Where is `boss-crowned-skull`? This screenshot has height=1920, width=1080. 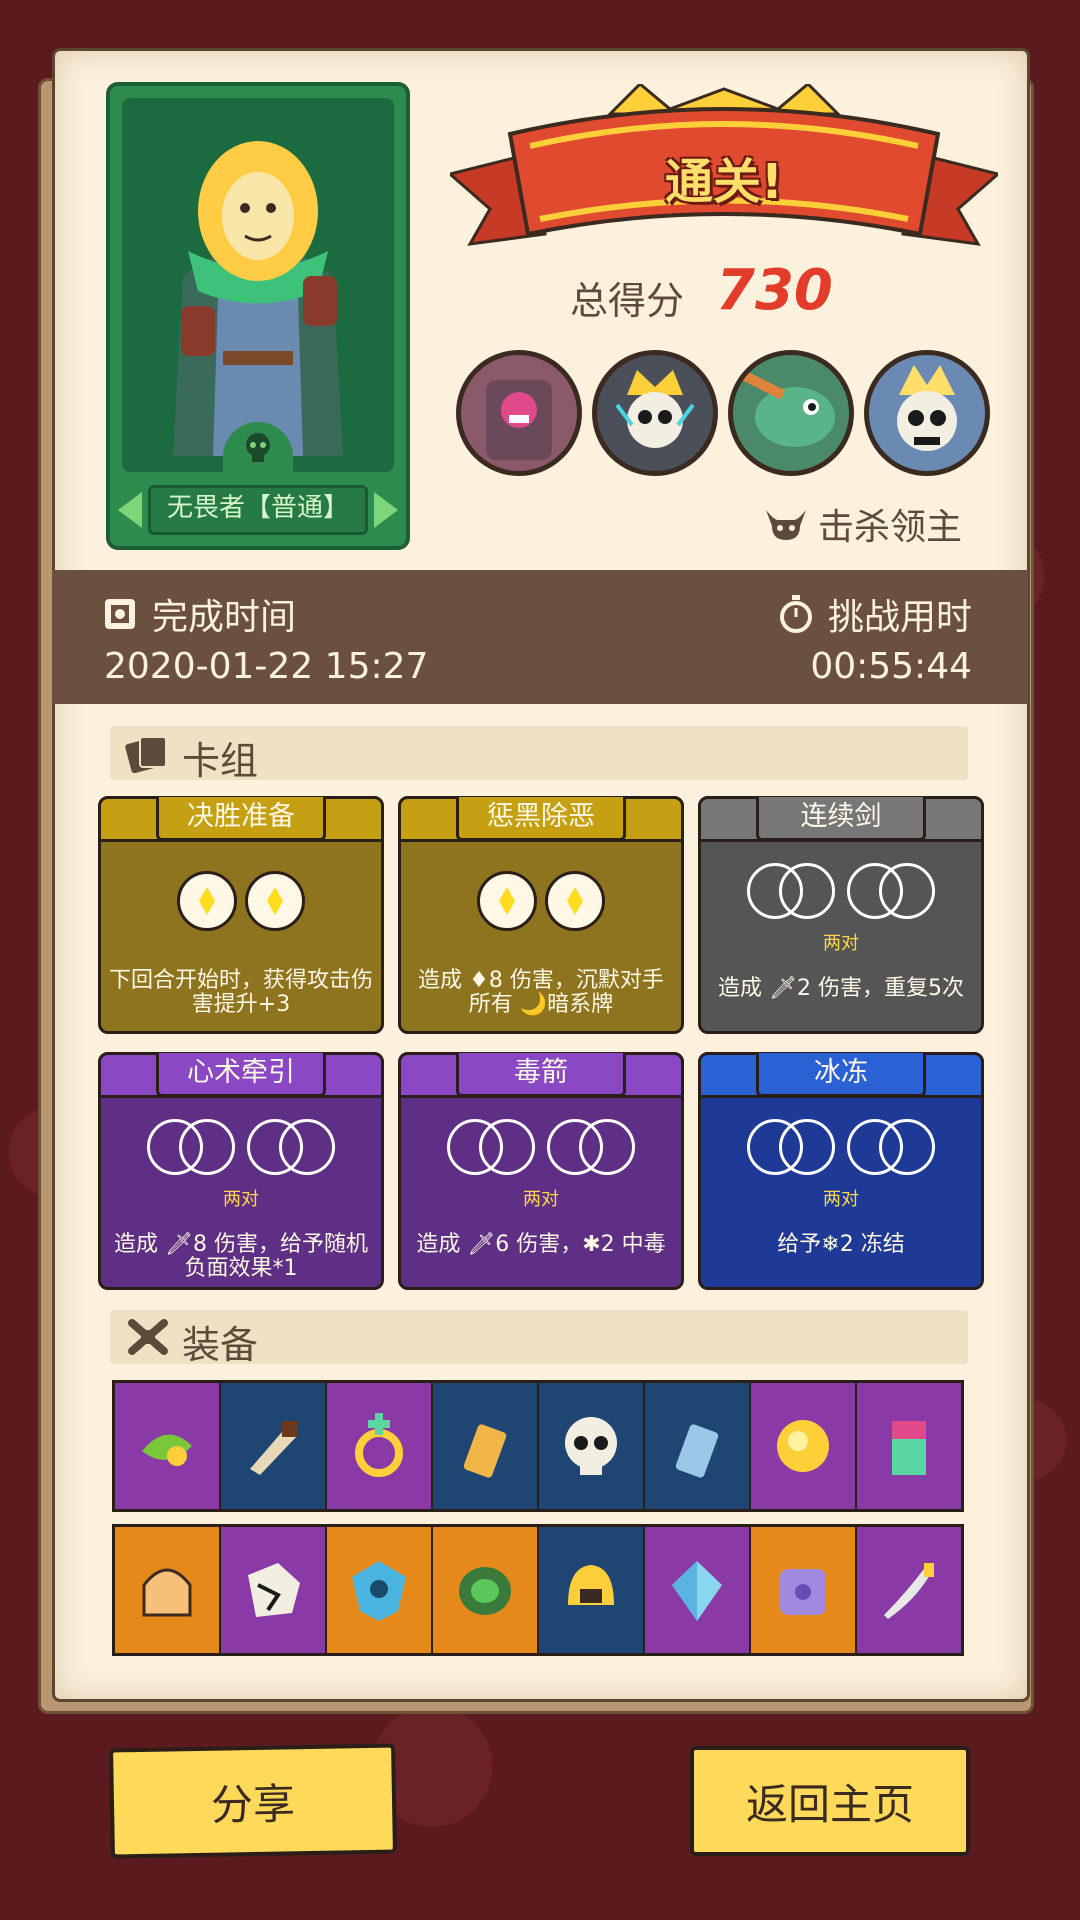 boss-crowned-skull is located at coordinates (655, 413).